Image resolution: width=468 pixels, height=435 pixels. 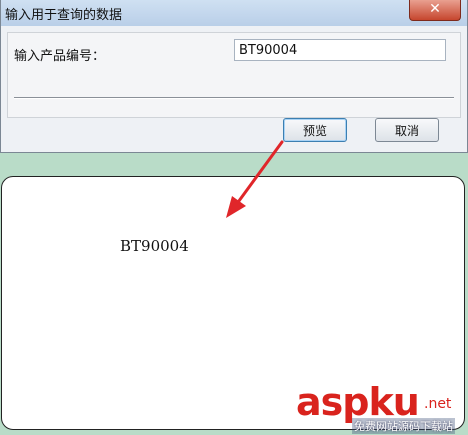 I want to click on close-button: ✕, so click(x=435, y=10).